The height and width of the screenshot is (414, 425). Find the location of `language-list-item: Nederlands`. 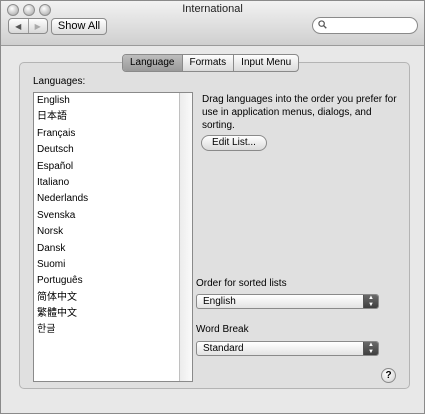

language-list-item: Nederlands is located at coordinates (107, 199).